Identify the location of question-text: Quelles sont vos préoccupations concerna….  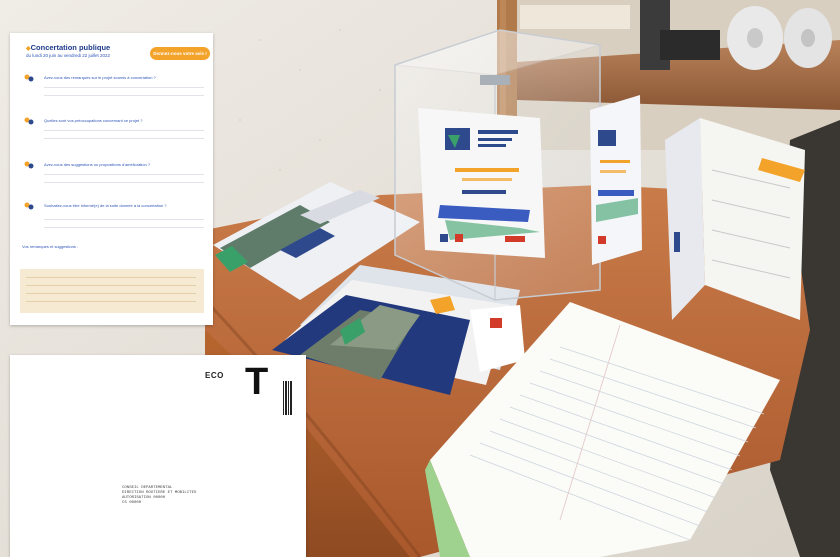
(93, 120).